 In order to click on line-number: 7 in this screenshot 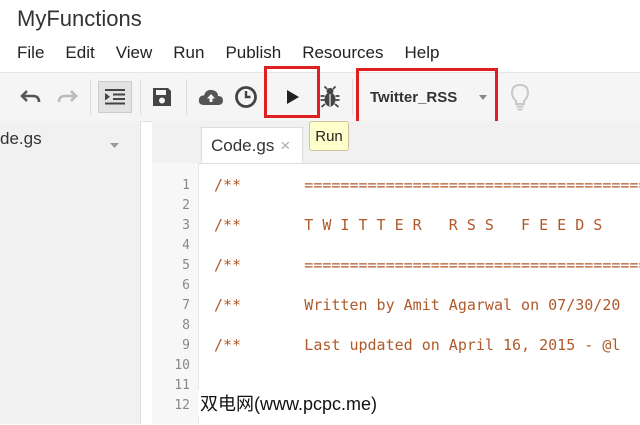, I will do `click(186, 305)`.